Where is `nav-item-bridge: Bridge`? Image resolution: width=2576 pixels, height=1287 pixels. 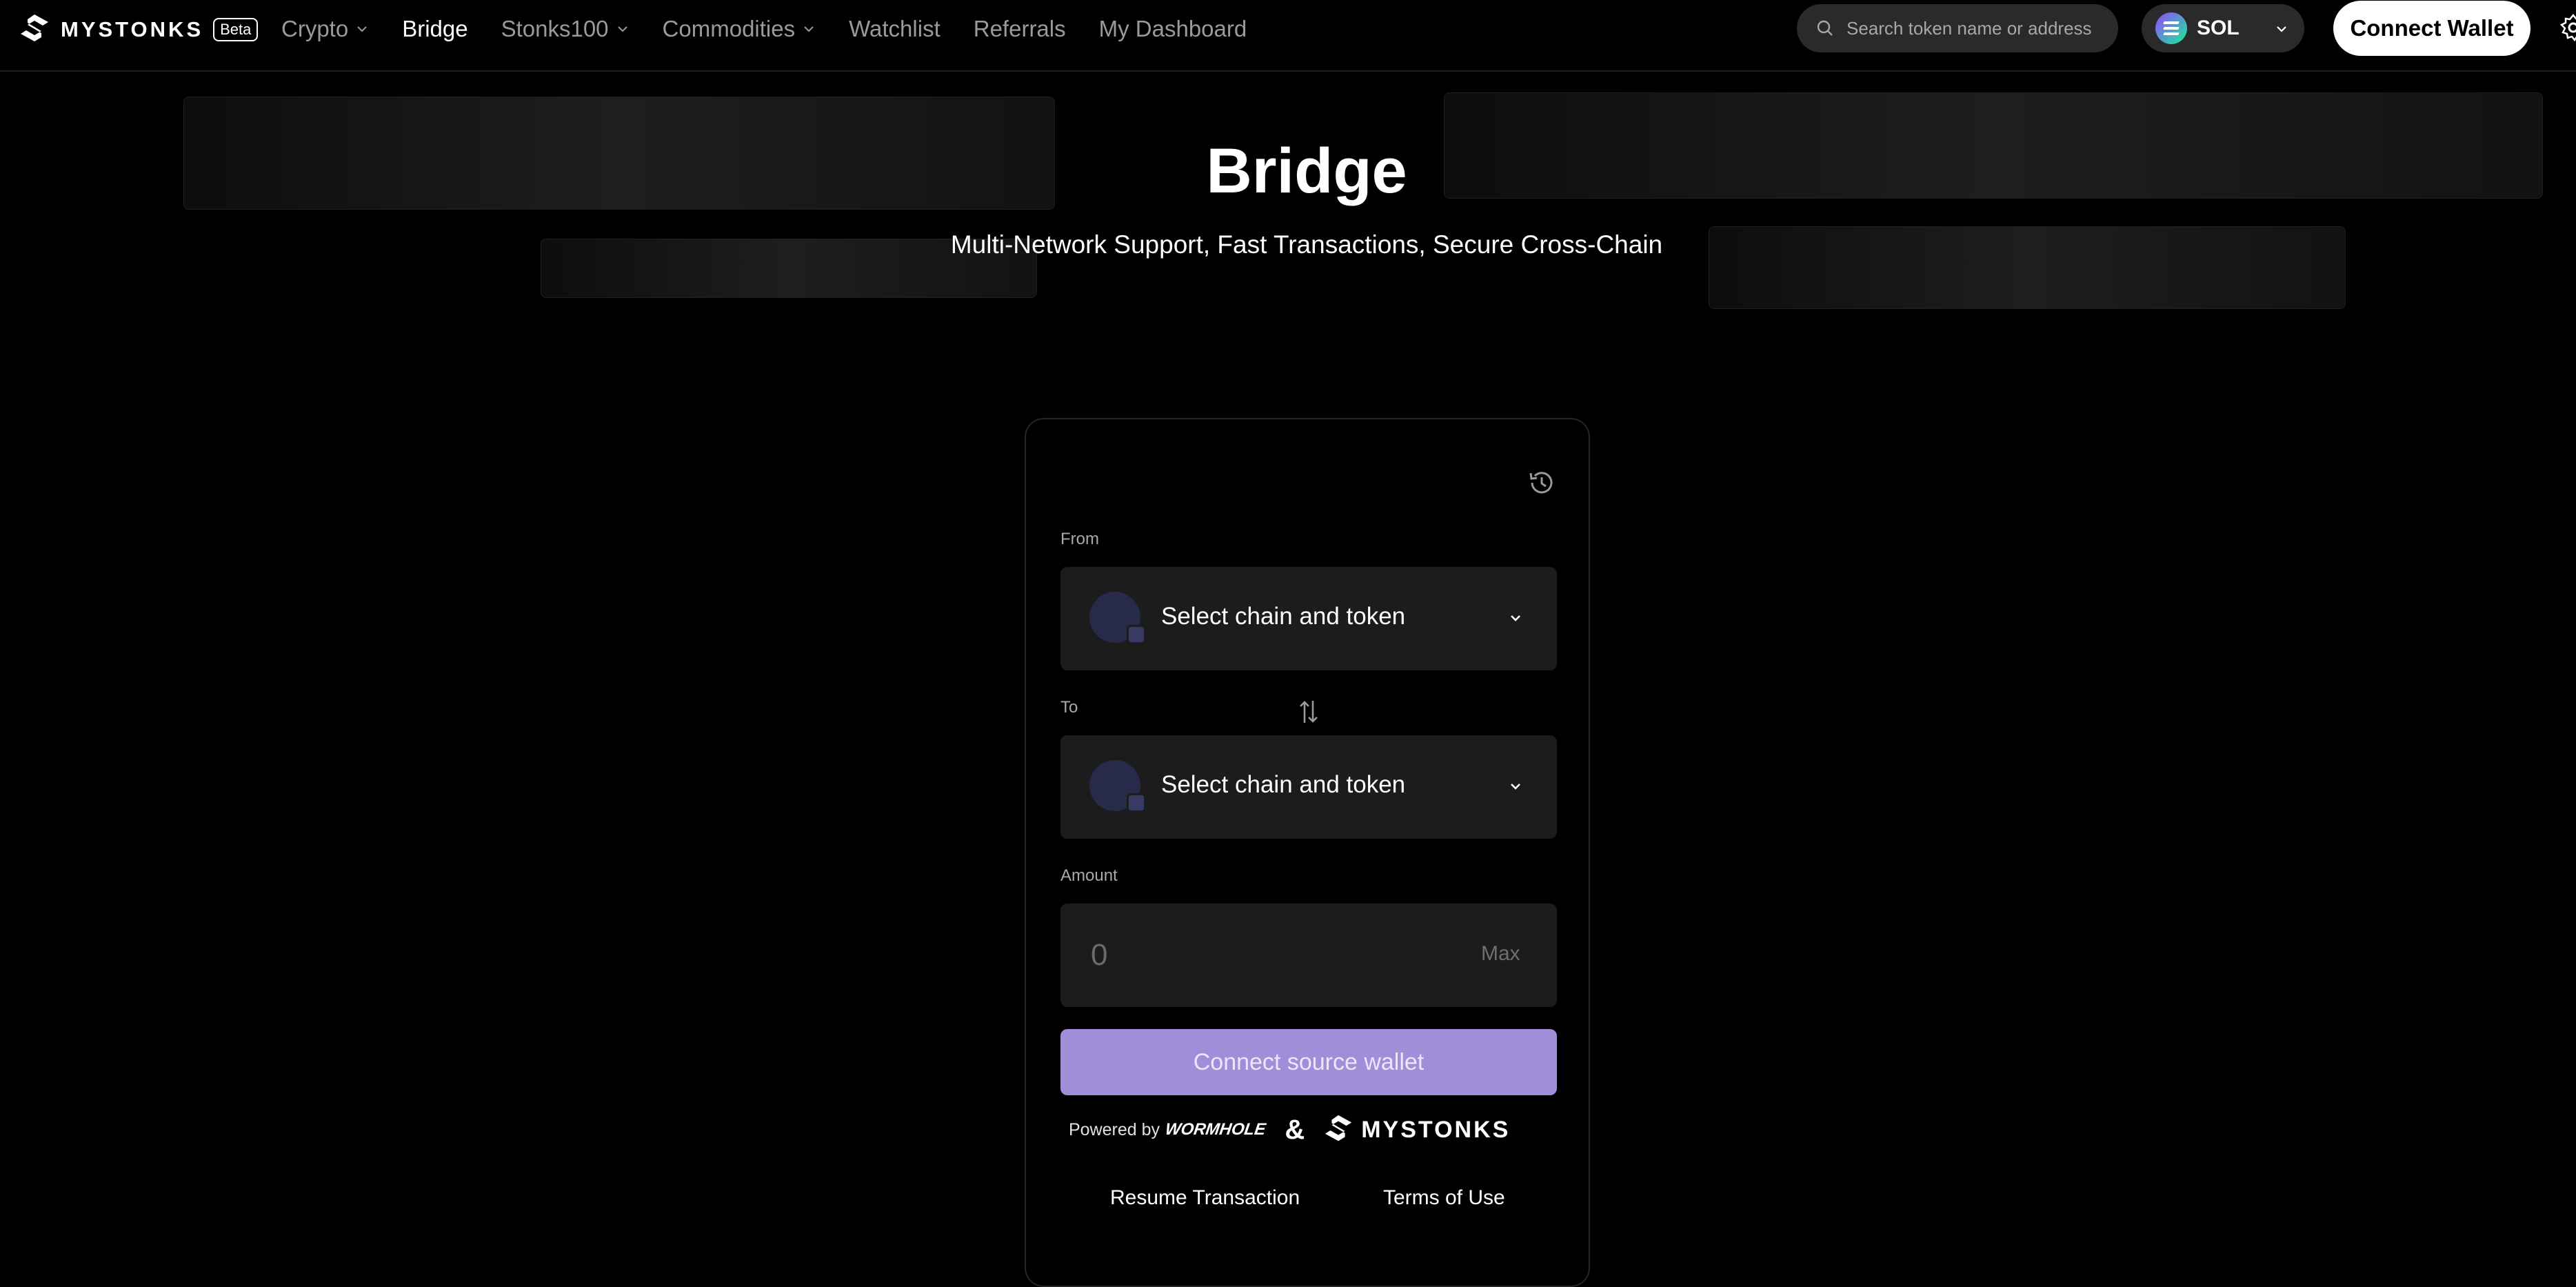 nav-item-bridge: Bridge is located at coordinates (434, 29).